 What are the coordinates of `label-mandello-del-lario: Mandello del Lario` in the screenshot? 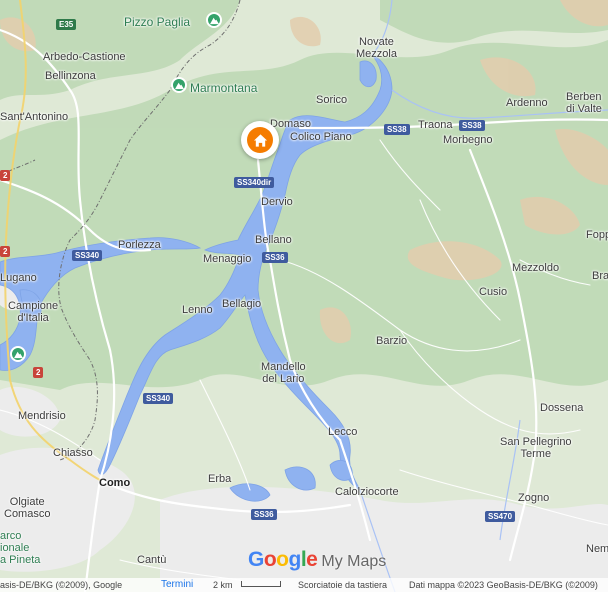 It's located at (283, 373).